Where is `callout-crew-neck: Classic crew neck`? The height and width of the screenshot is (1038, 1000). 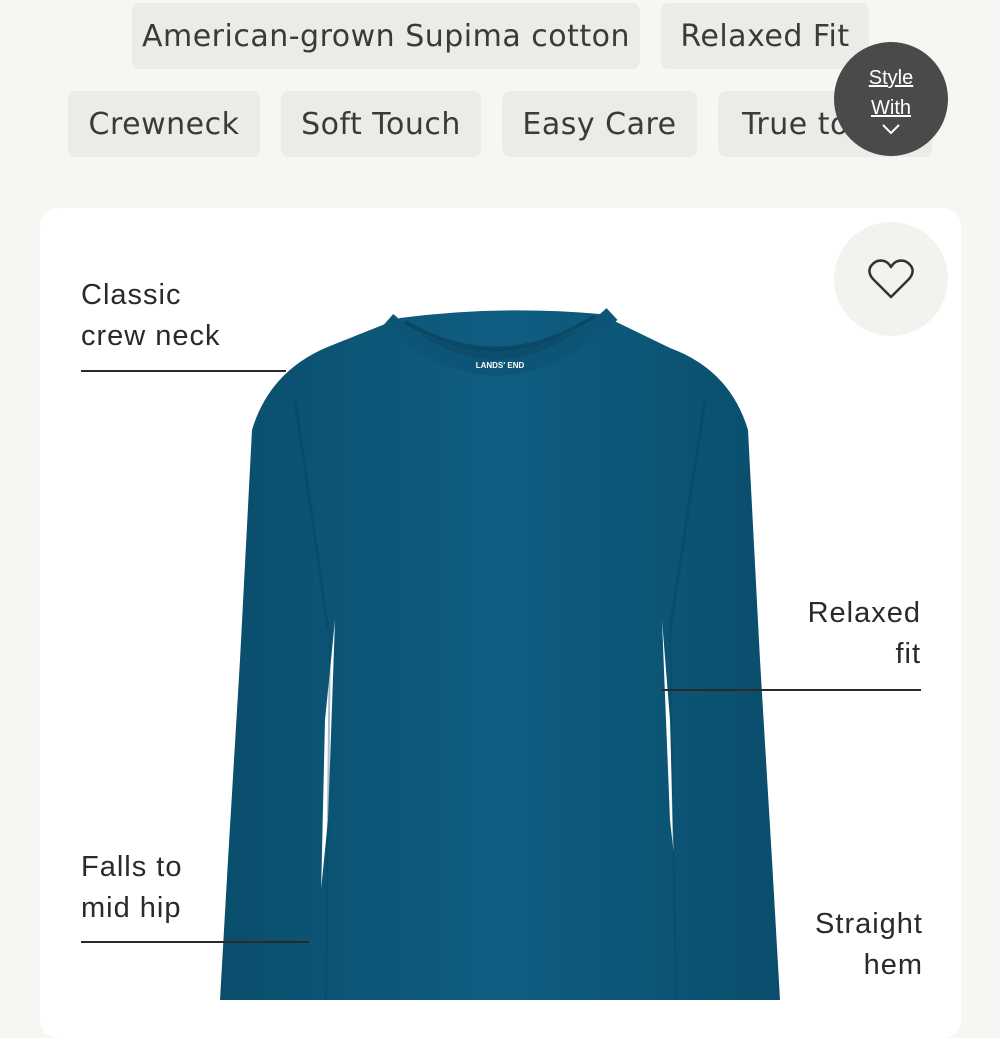 callout-crew-neck: Classic crew neck is located at coordinates (151, 315).